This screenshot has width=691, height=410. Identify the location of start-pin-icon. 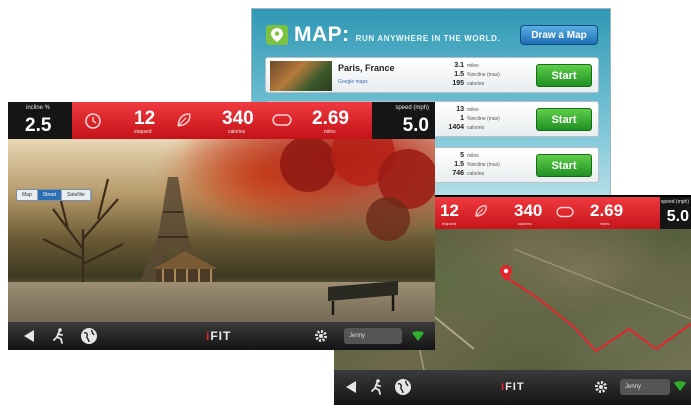
(506, 275).